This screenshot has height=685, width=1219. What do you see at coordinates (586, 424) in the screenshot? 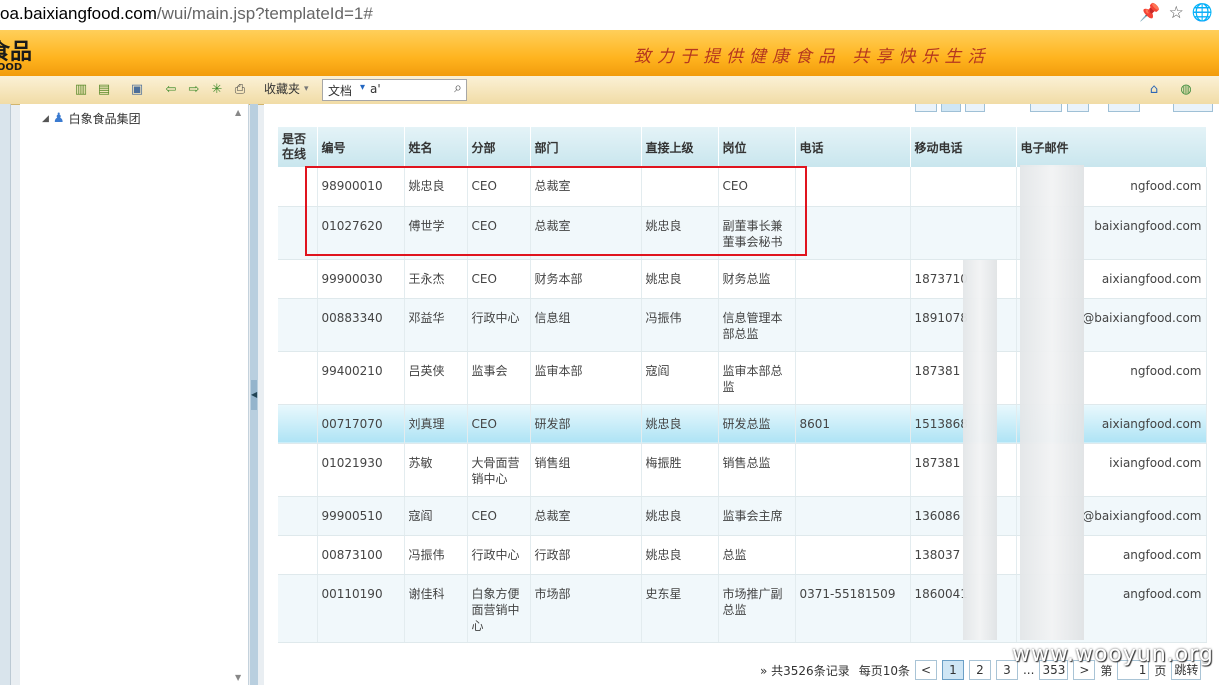
I see `cell-department: 研发部` at bounding box center [586, 424].